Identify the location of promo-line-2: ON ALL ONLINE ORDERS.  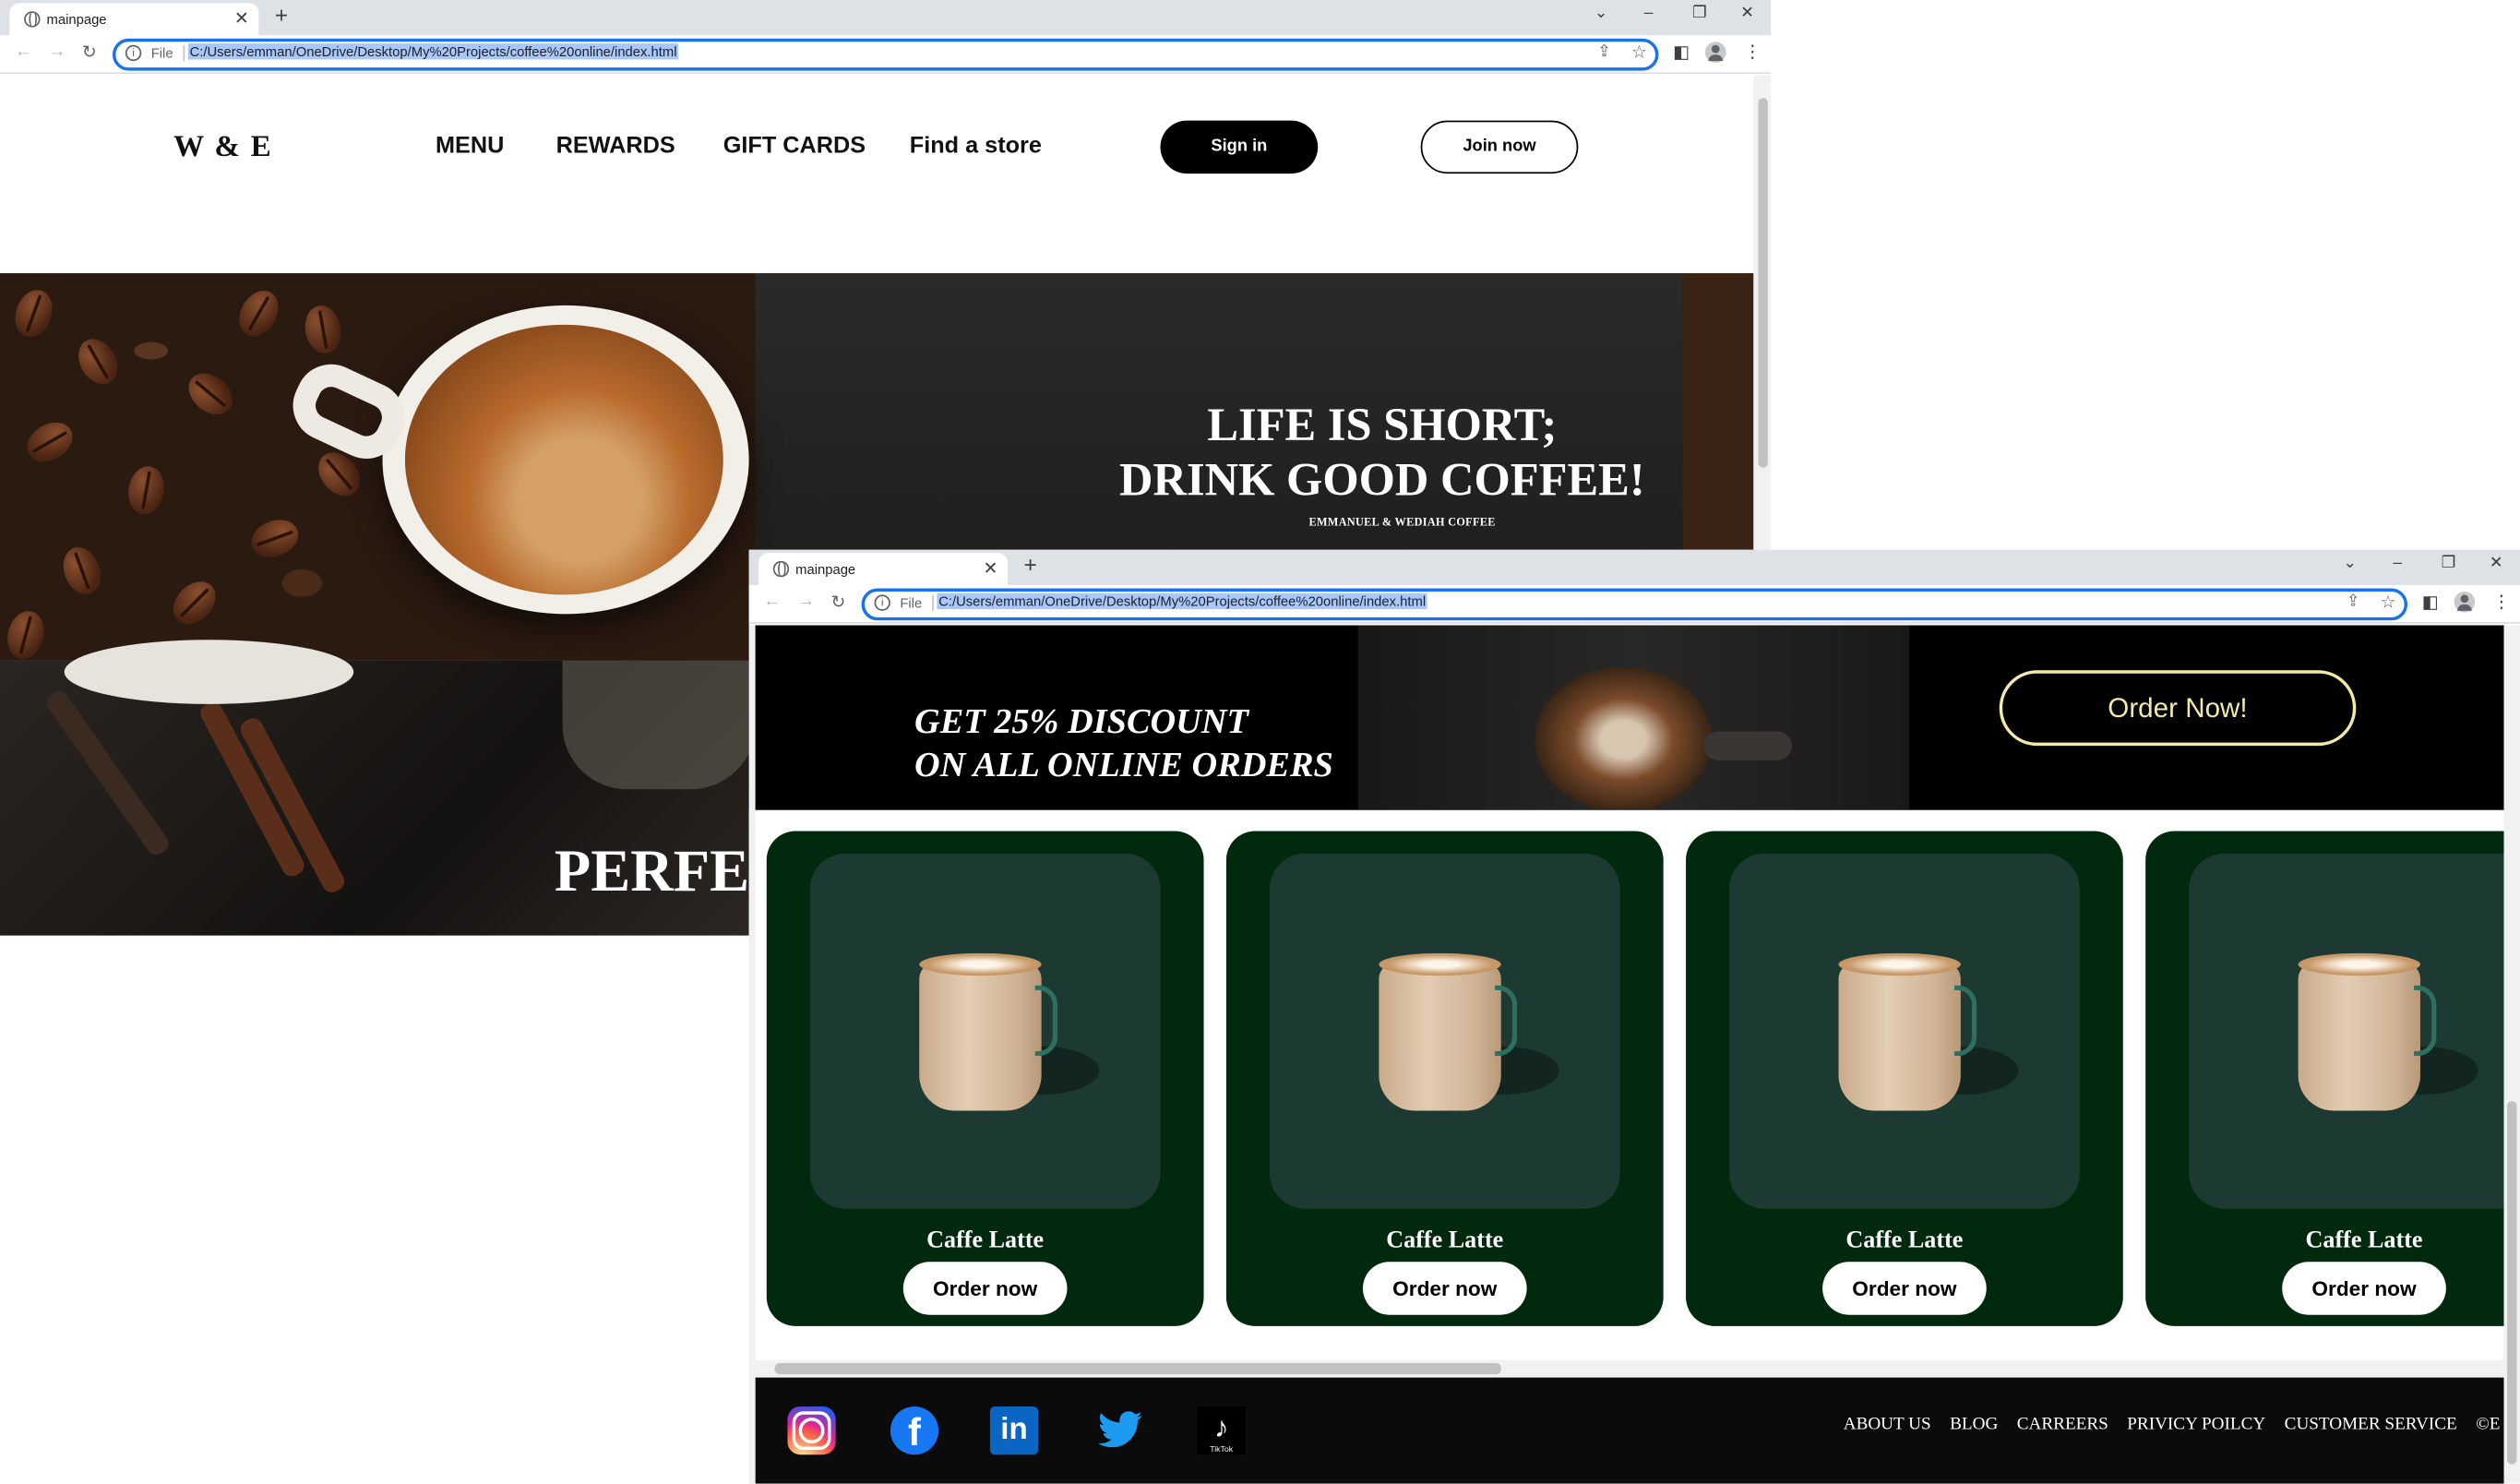
(1123, 764).